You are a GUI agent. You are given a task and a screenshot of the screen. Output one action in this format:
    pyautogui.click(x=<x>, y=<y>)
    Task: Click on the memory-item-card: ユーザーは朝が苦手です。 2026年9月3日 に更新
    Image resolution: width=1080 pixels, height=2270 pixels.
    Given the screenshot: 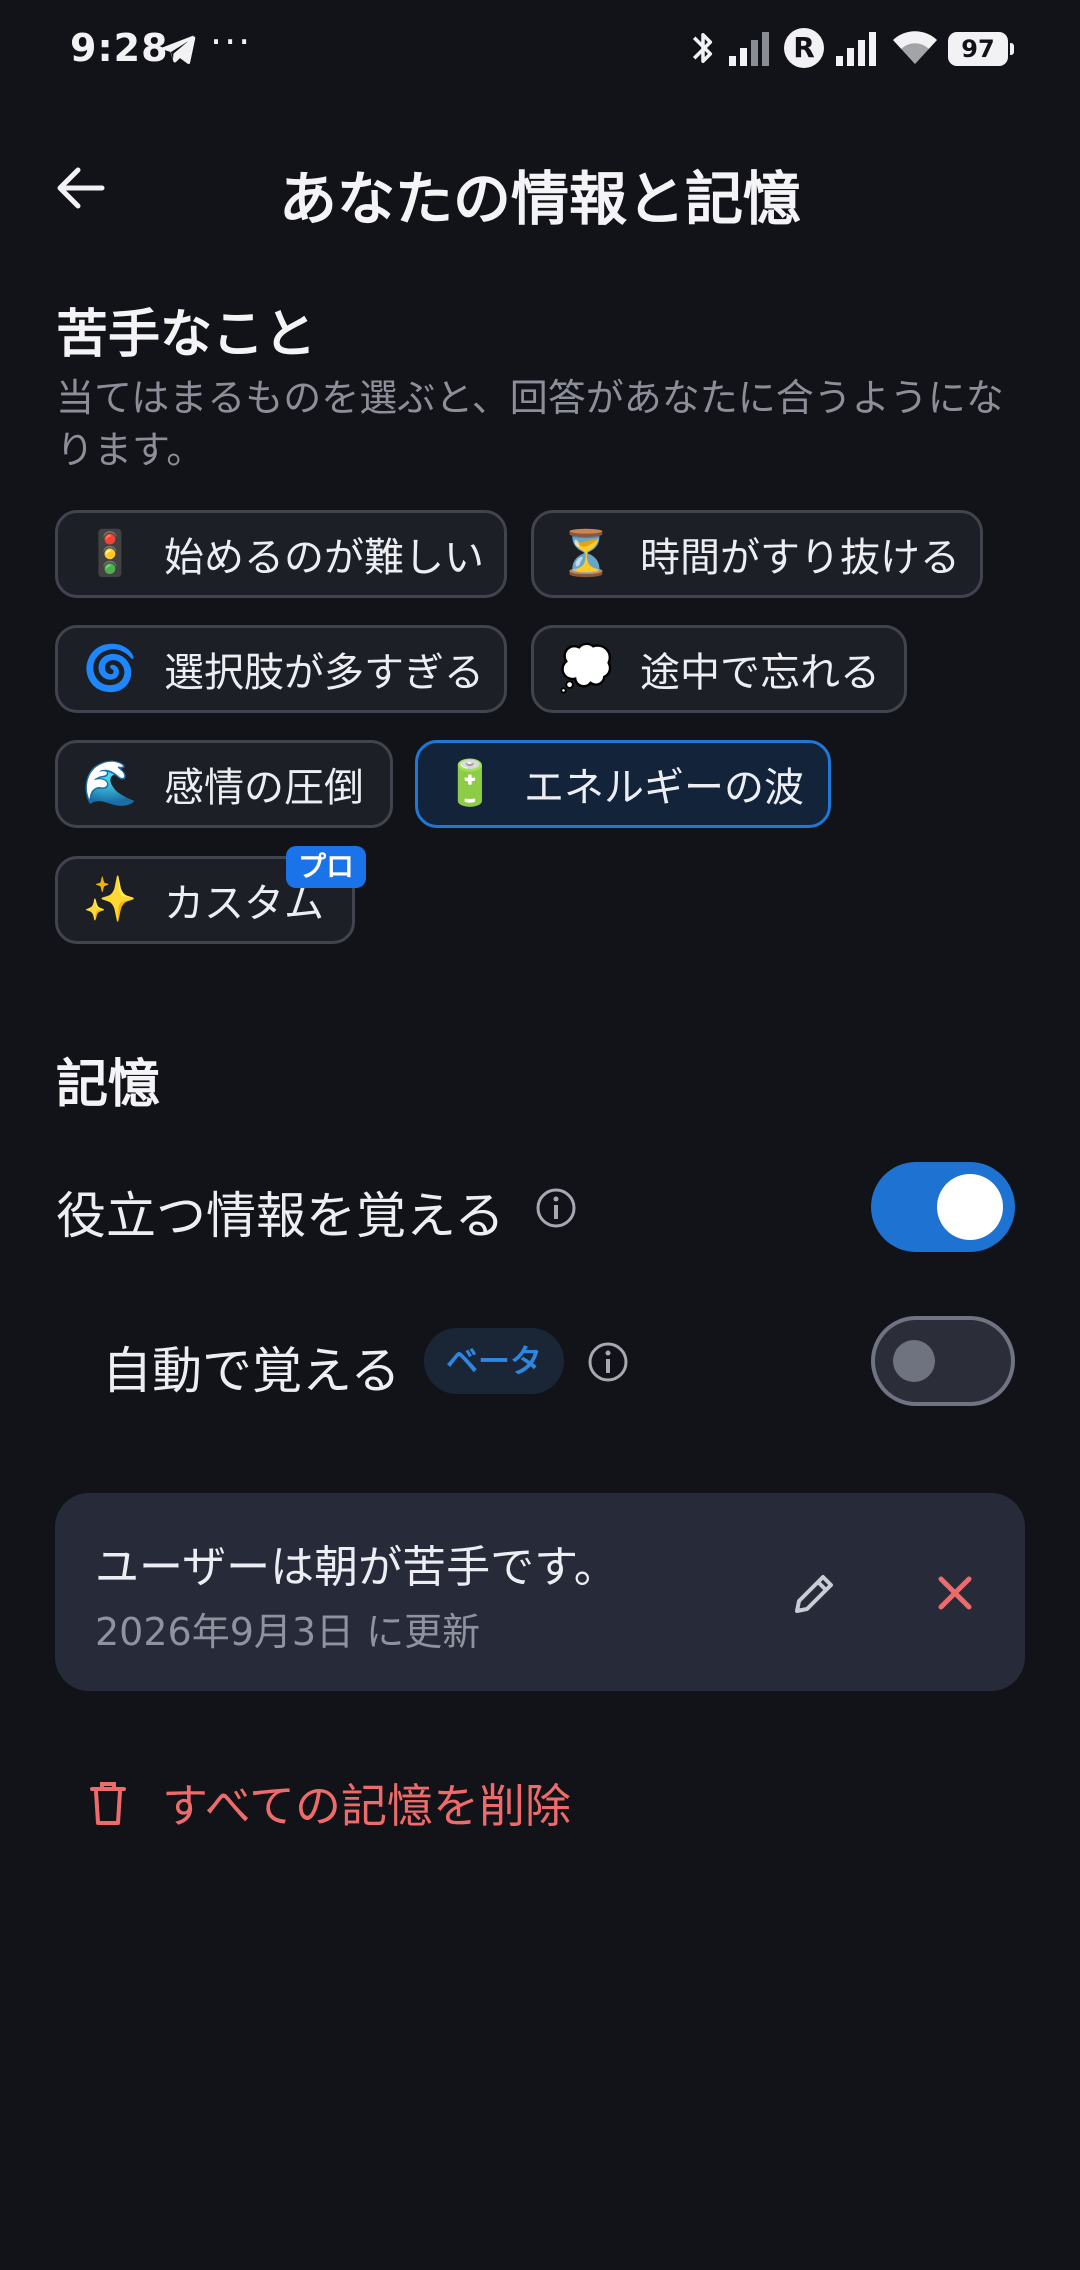 What is the action you would take?
    pyautogui.click(x=540, y=1592)
    